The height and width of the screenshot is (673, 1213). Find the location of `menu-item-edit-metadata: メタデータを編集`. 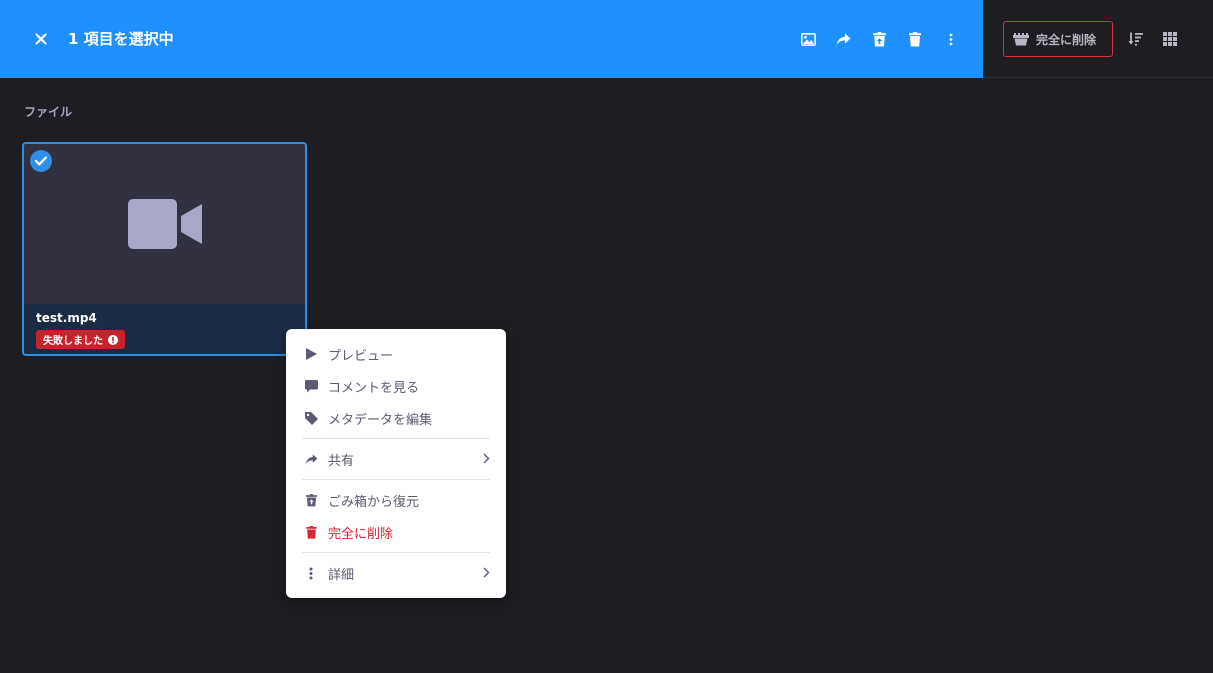

menu-item-edit-metadata: メタデータを編集 is located at coordinates (396, 418).